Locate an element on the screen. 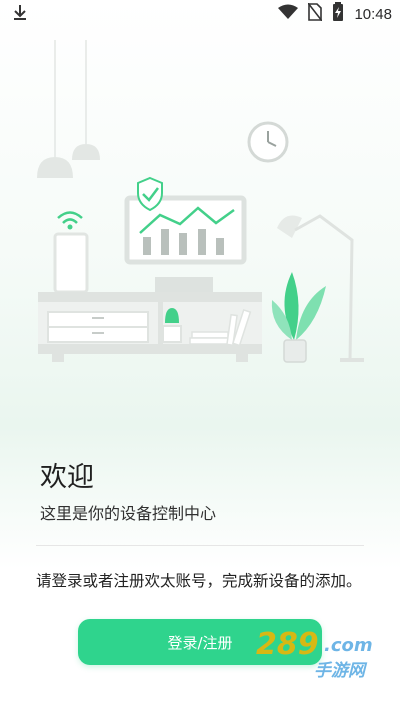 The height and width of the screenshot is (711, 400). svg-text: 手游网 is located at coordinates (341, 671).